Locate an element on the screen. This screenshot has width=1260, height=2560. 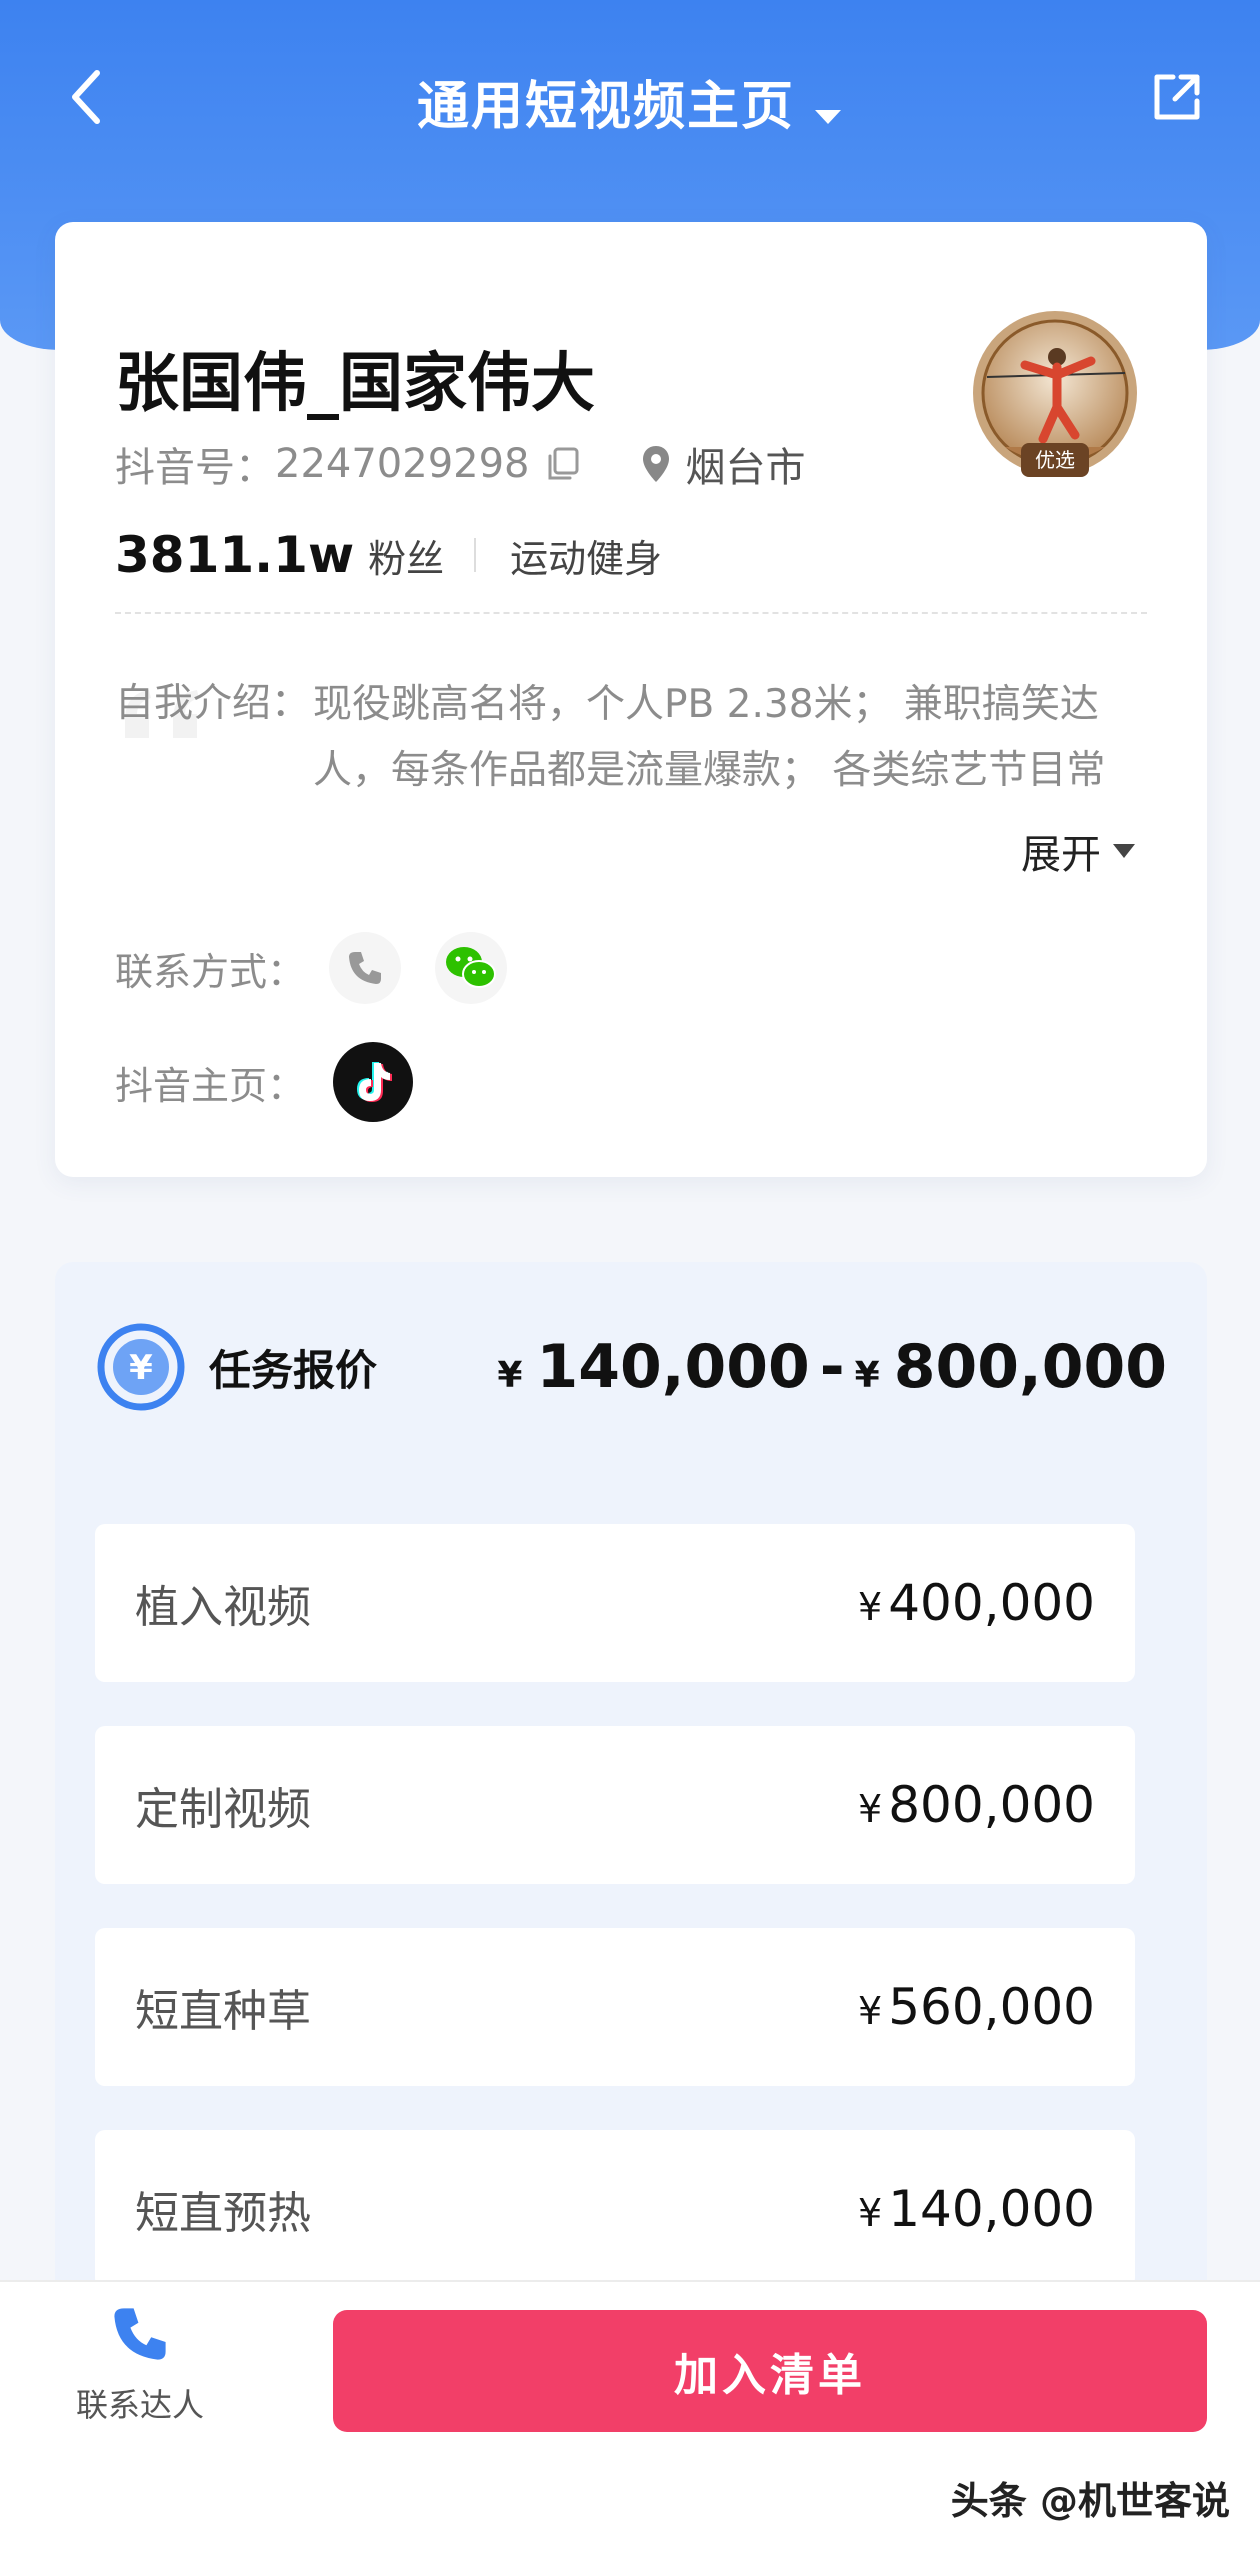
top-nav: 通用短视频主页 is located at coordinates (630, 100).